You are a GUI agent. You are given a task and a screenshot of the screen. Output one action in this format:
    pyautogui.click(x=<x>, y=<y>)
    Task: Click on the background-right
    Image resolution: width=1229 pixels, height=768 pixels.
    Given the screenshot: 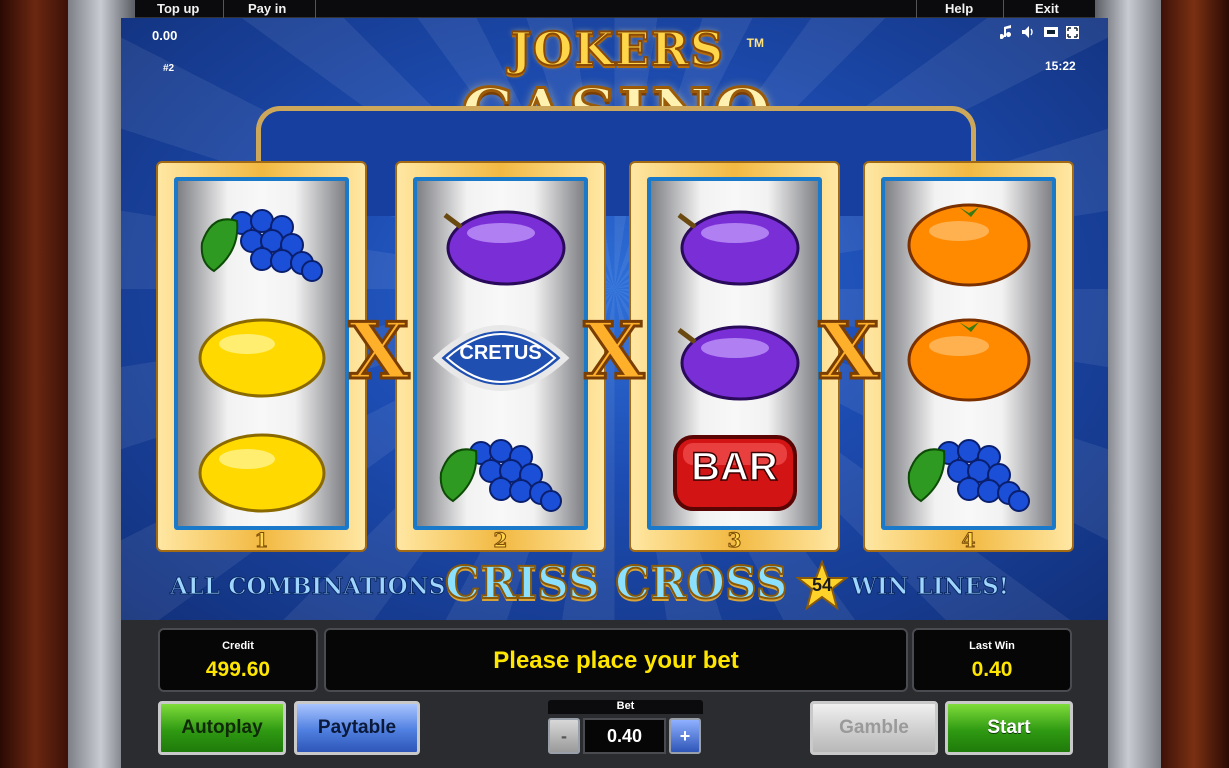 What is the action you would take?
    pyautogui.click(x=1194, y=384)
    